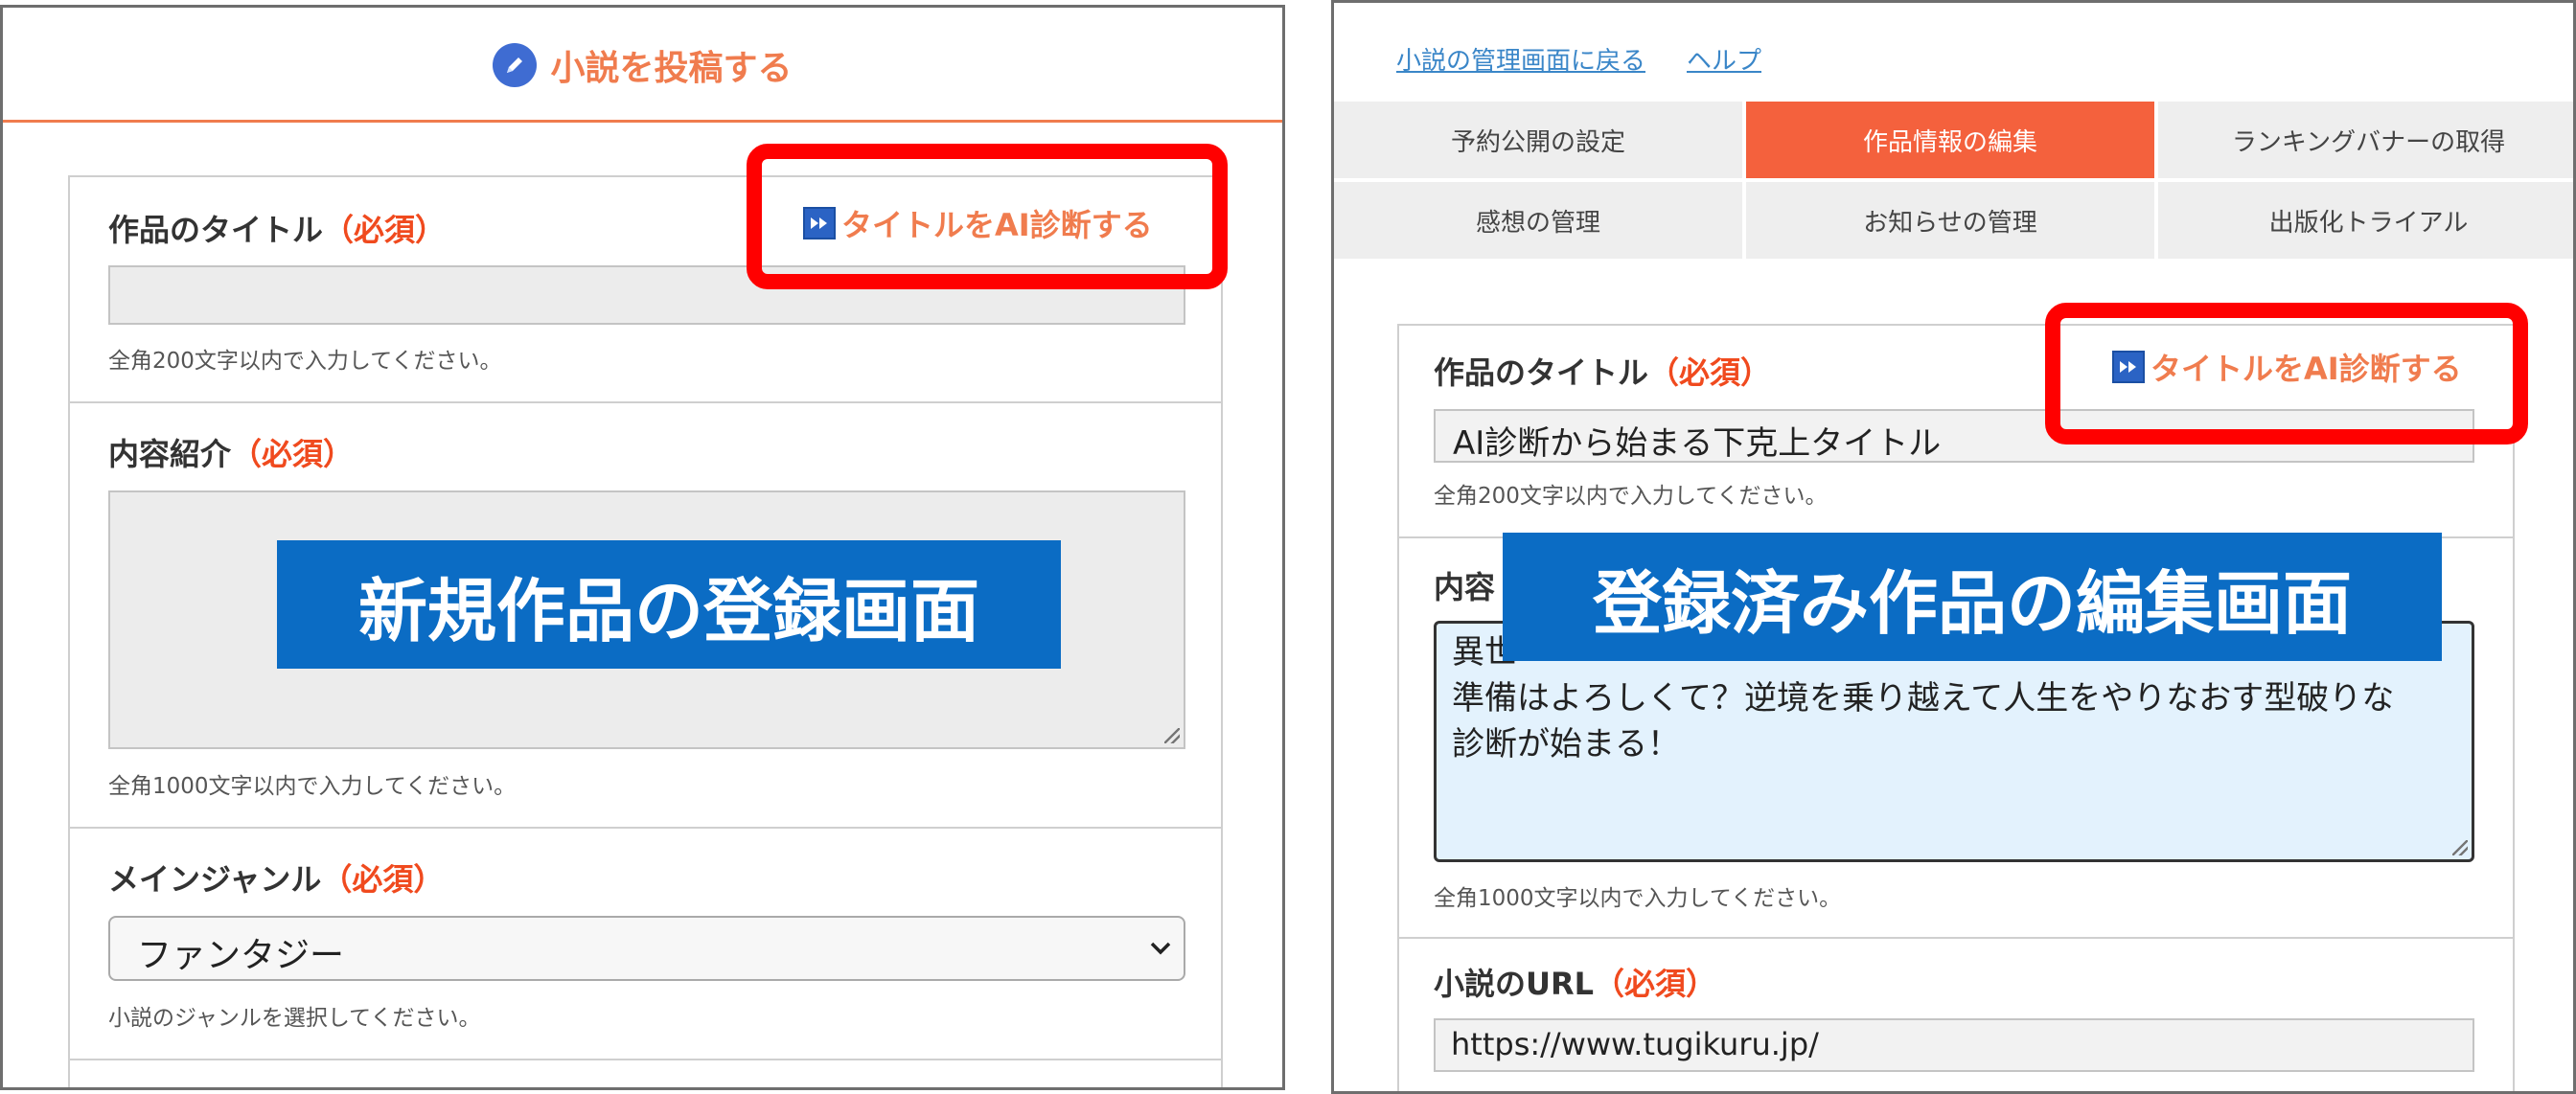 The height and width of the screenshot is (1094, 2576). I want to click on intro-field-label: 内容, so click(1465, 587).